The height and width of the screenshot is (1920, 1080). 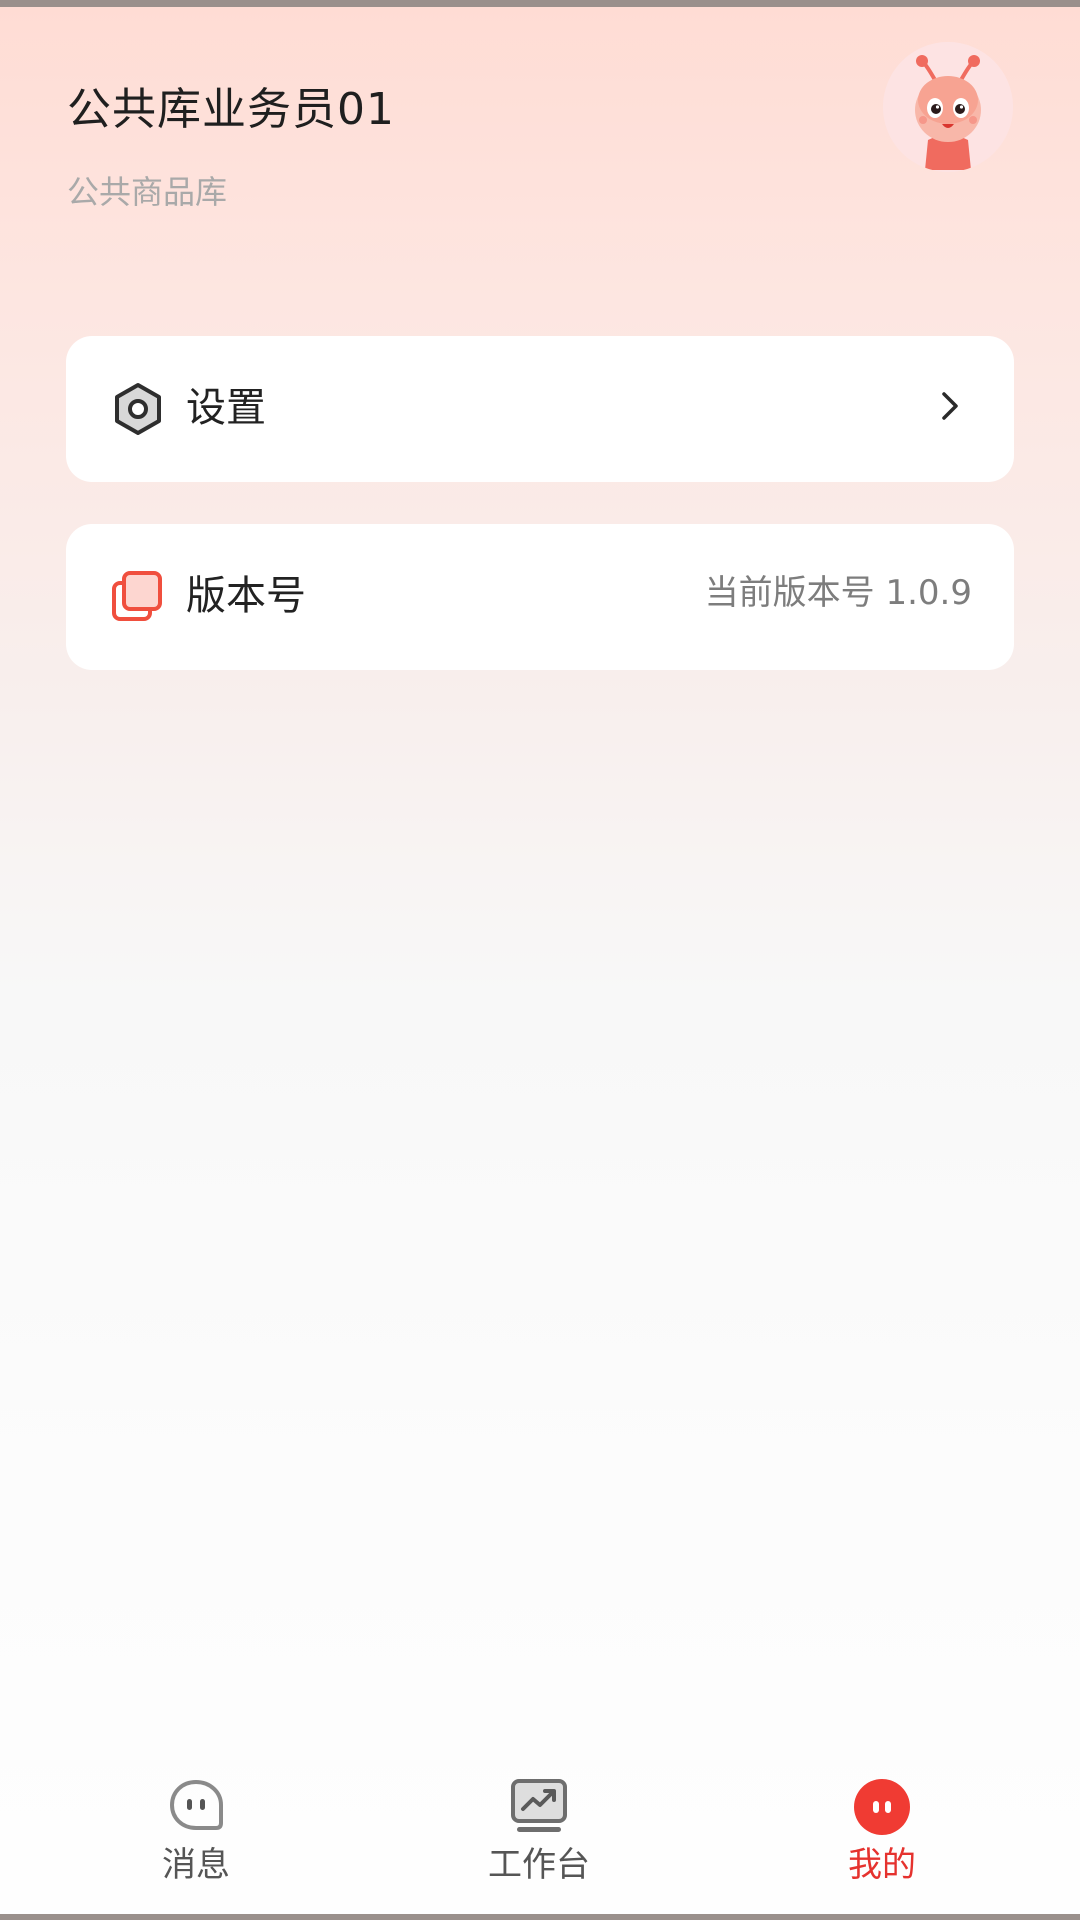 What do you see at coordinates (246, 596) in the screenshot?
I see `version-label: 版本号` at bounding box center [246, 596].